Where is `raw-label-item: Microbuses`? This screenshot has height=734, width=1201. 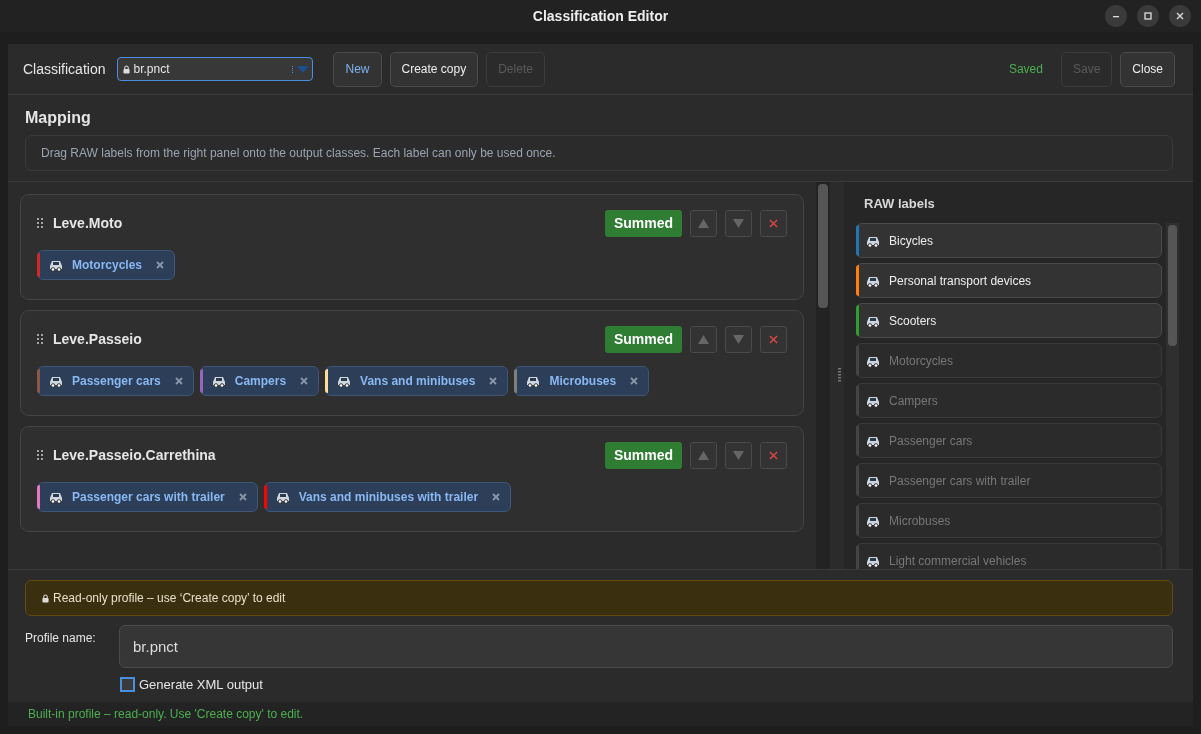 raw-label-item: Microbuses is located at coordinates (1009, 520).